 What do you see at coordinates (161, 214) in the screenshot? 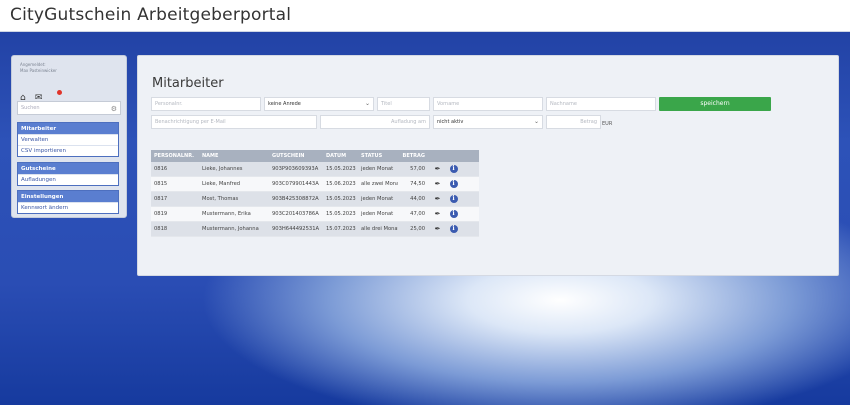
I see `cell-personalnr: 0819` at bounding box center [161, 214].